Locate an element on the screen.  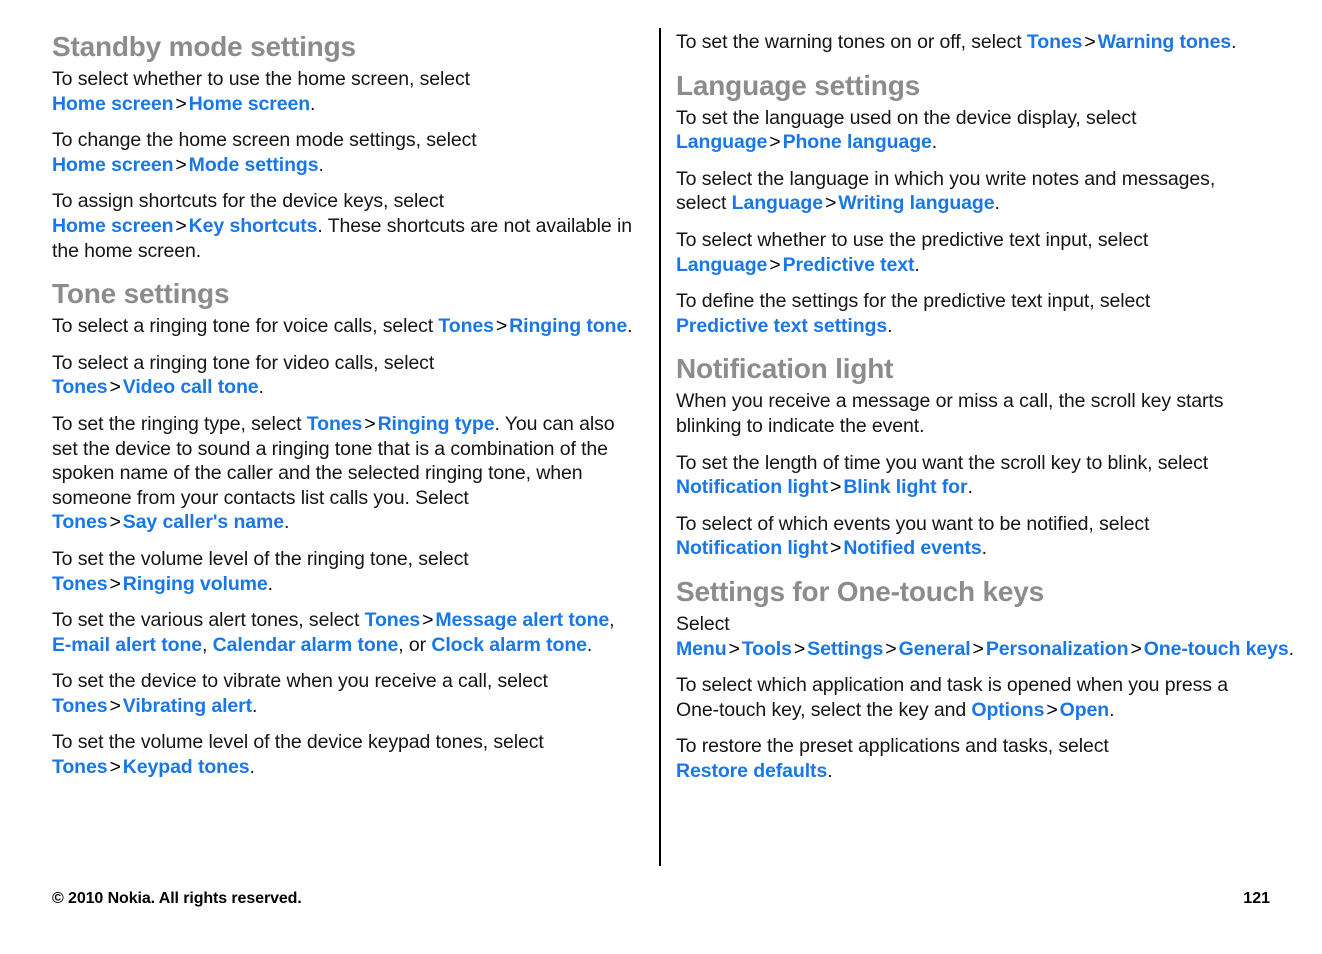
menu-path-link: Restore defaults is located at coordinates (751, 771).